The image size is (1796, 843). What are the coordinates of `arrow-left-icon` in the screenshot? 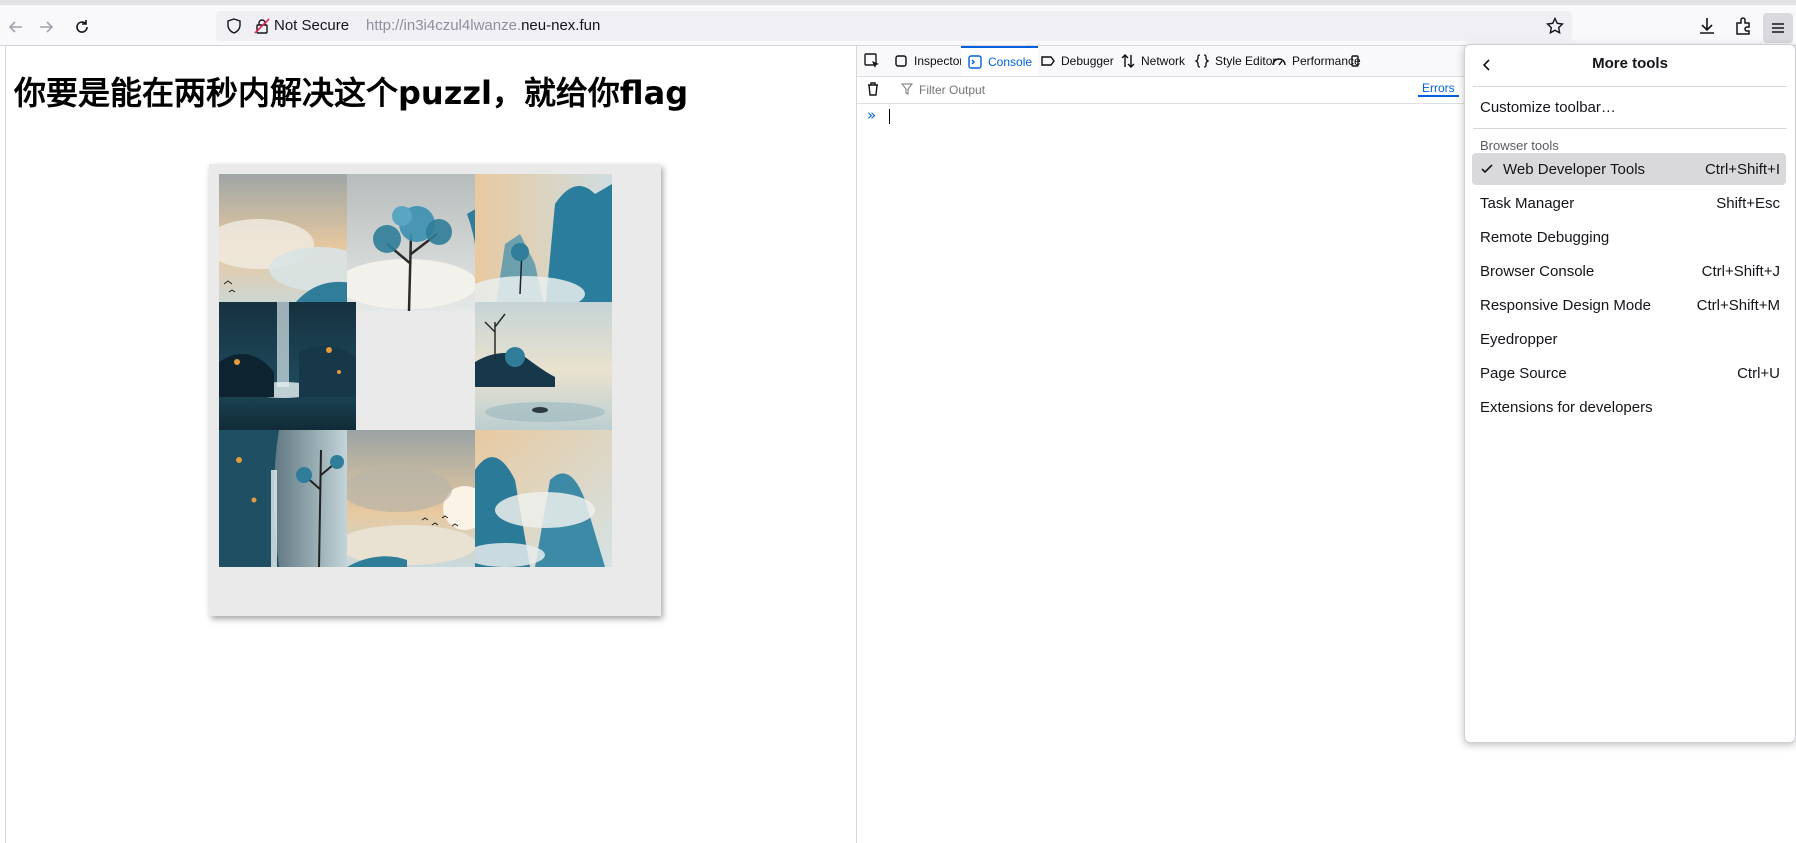 It's located at (15, 27).